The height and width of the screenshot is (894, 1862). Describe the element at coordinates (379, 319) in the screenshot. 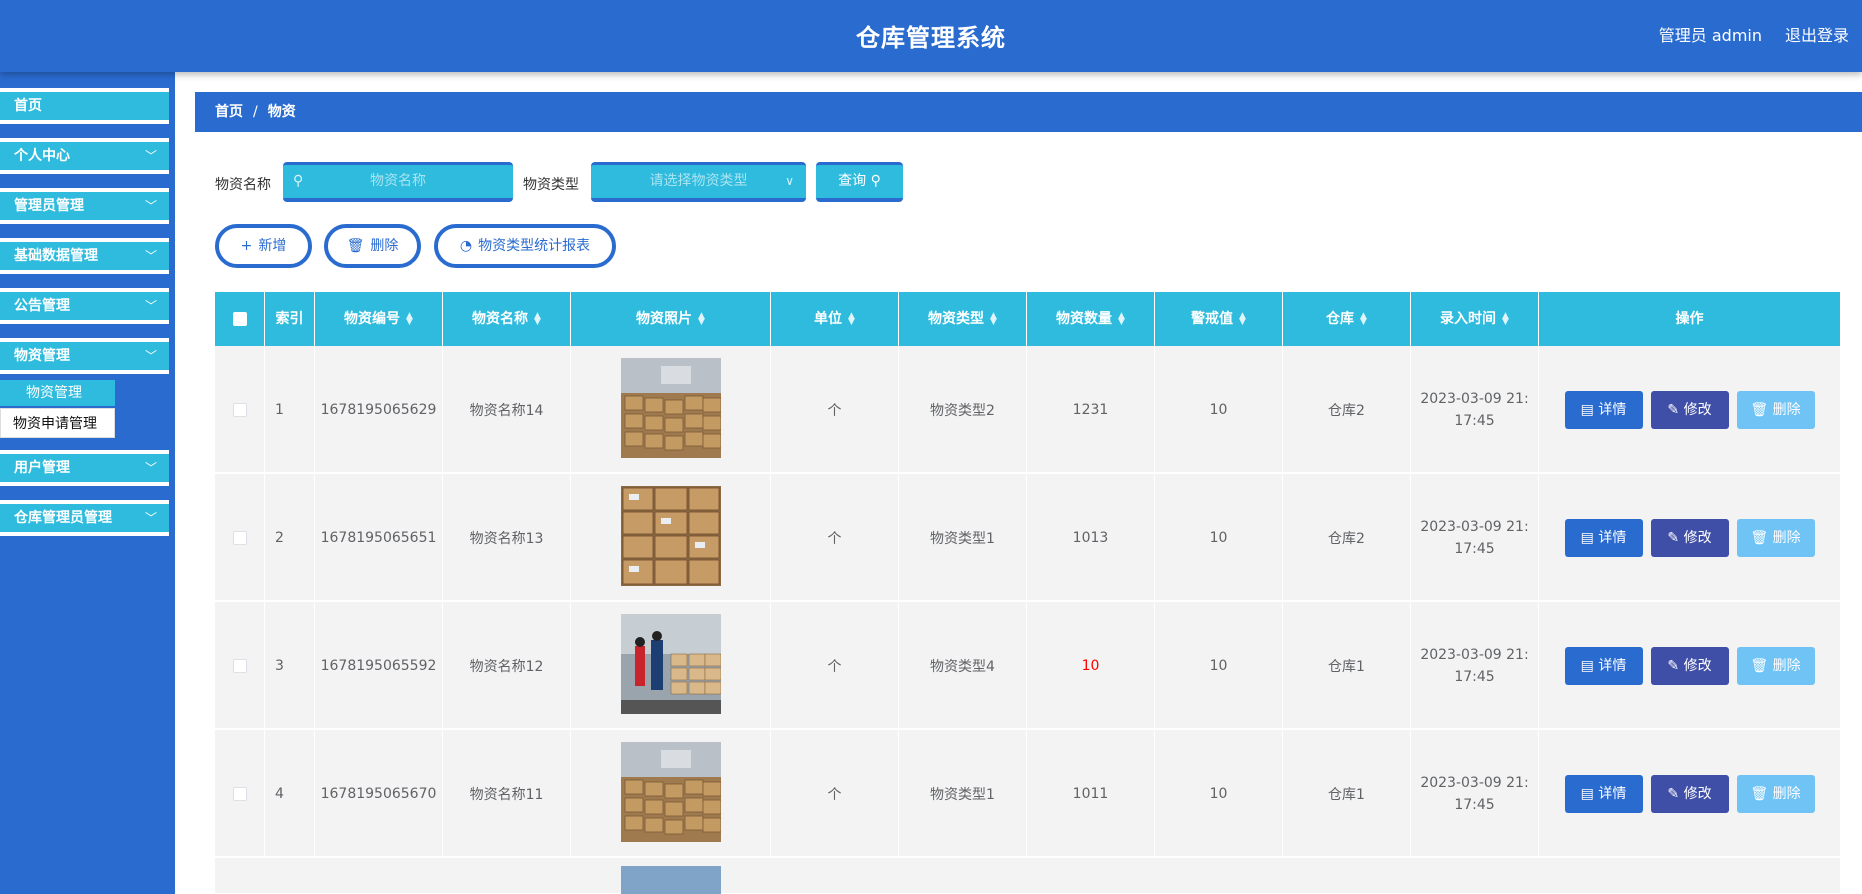

I see `column-header-code: 物资编号 ▲ ▼` at that location.